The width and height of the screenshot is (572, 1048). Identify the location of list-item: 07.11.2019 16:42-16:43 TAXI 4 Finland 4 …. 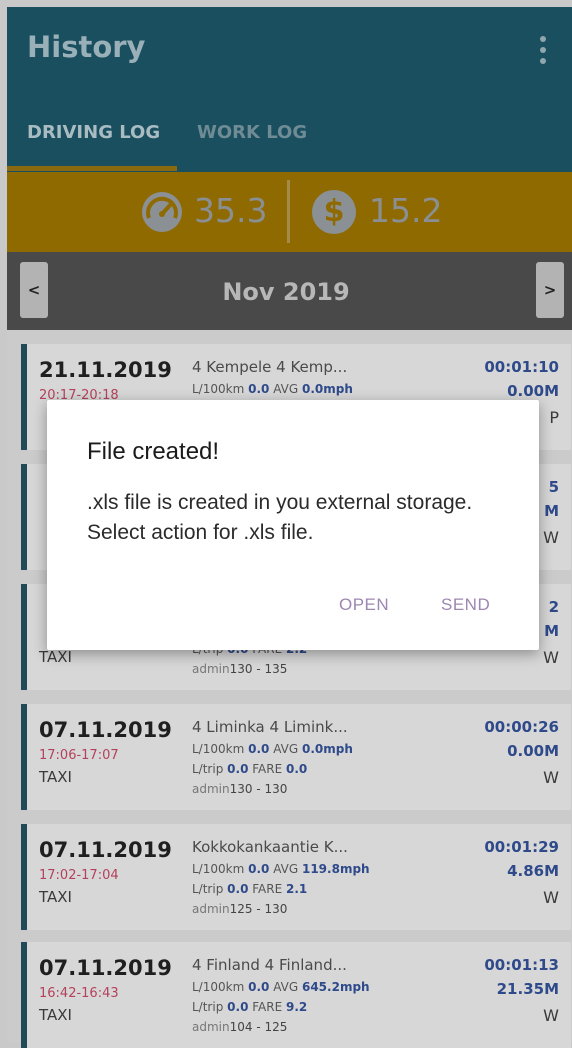
(296, 995).